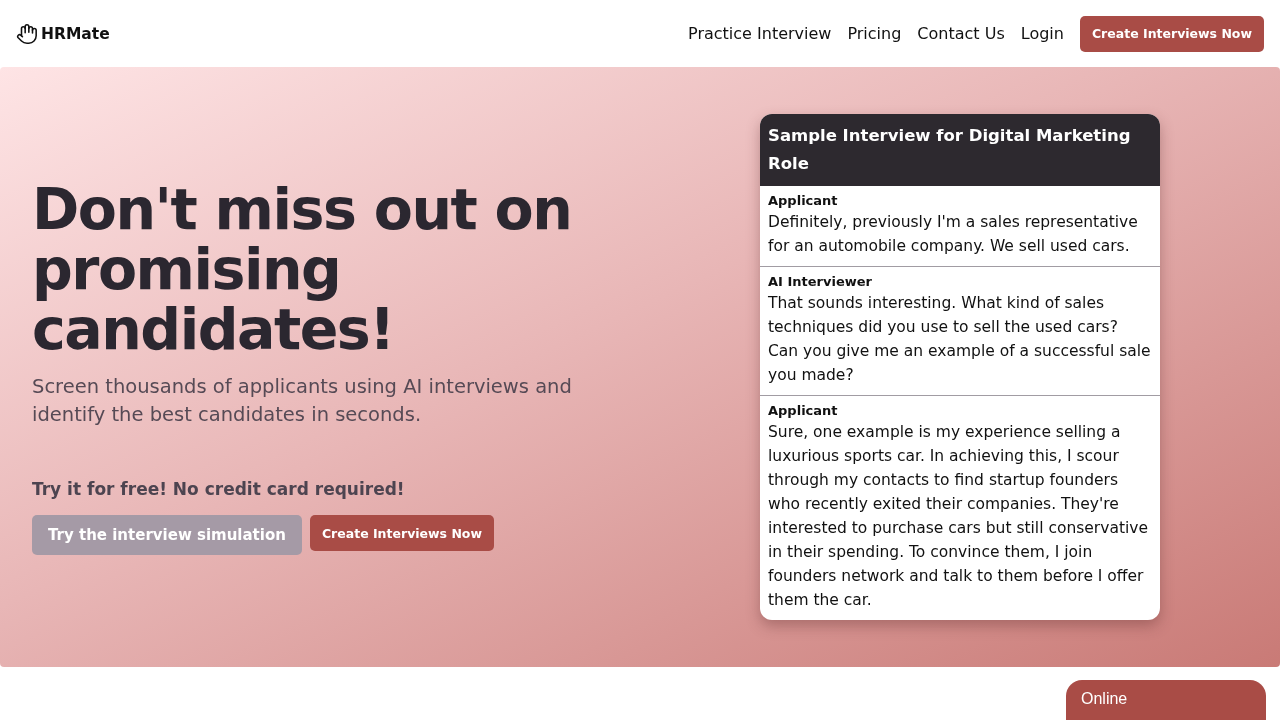 The height and width of the screenshot is (720, 1280). I want to click on message-text: Definitely, previously I'm a sales representative for an automobile company. We sell used cars., so click(953, 234).